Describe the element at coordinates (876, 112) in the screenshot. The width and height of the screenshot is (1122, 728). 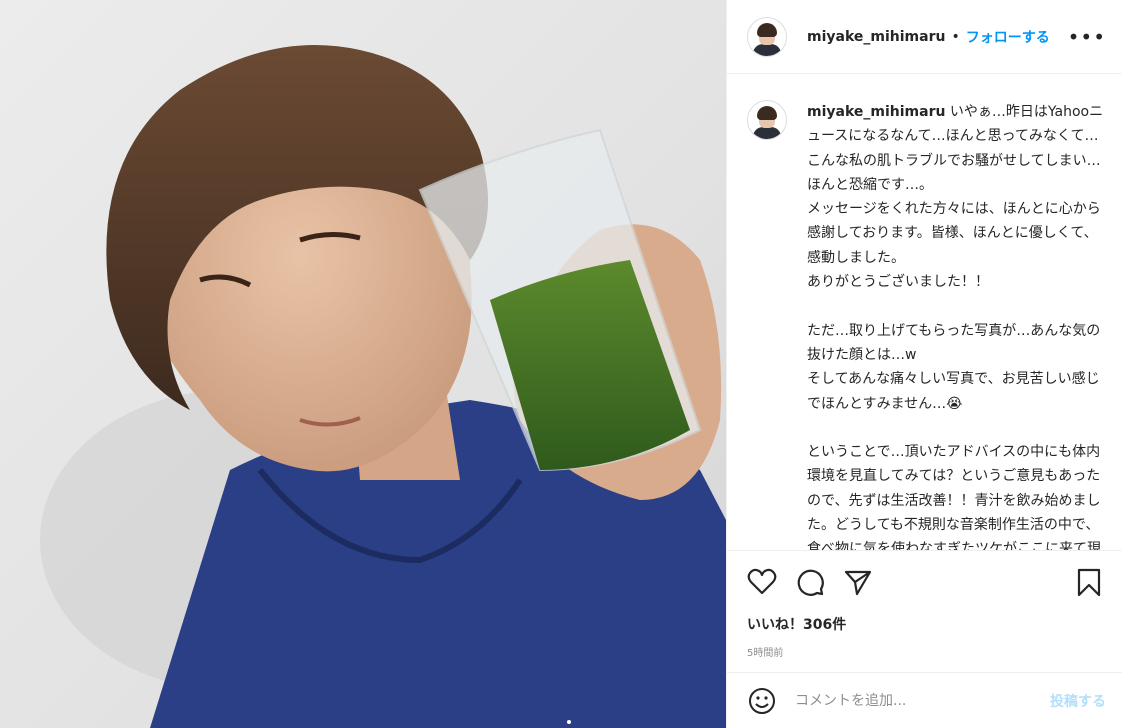
I see `caption-username: miyake_mihimaru` at that location.